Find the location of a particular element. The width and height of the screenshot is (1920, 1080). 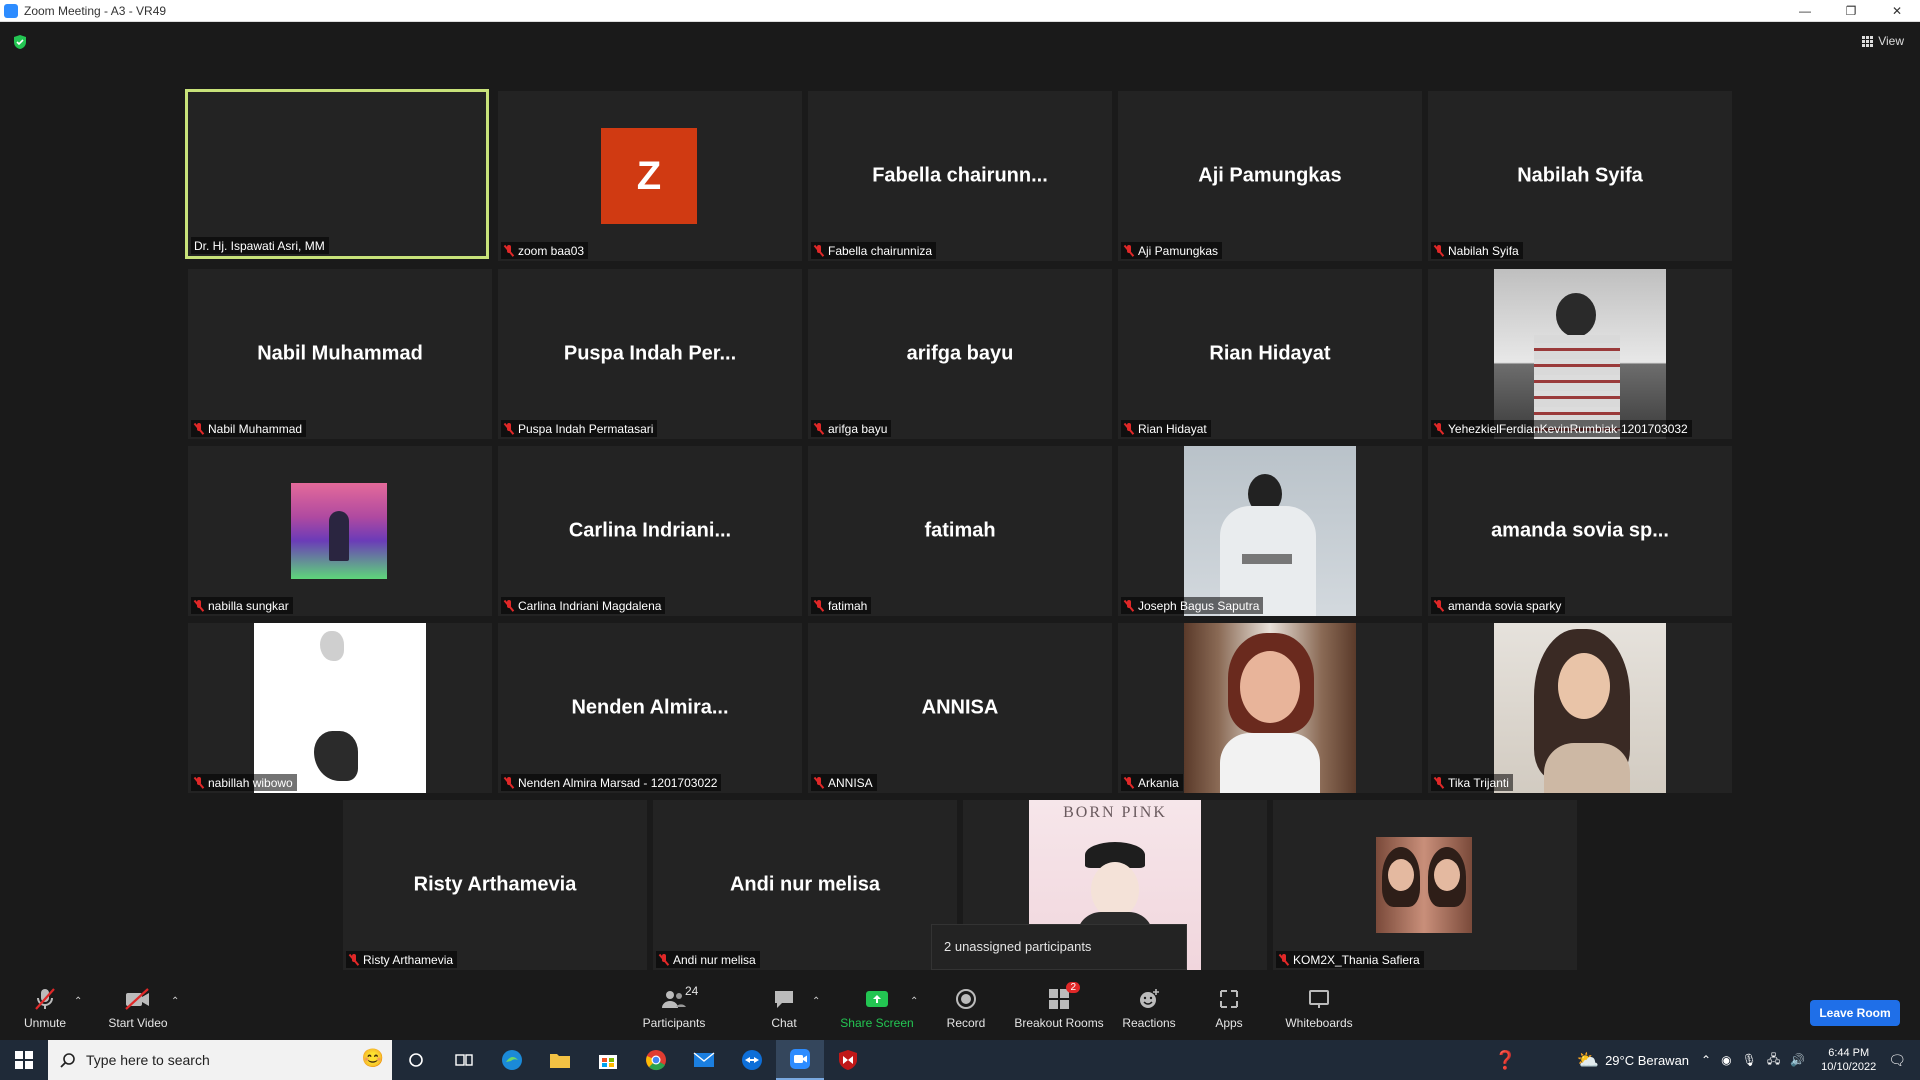

chat-options-caret-icon: ⌃ is located at coordinates (816, 1001).